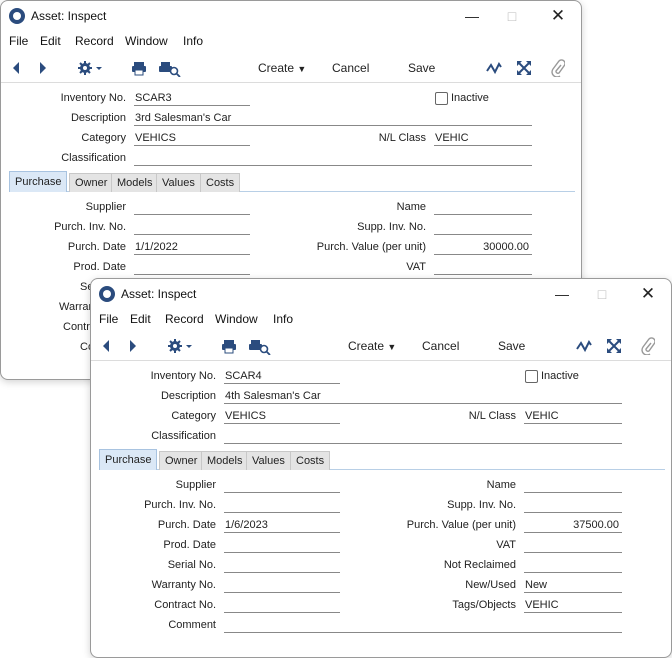  What do you see at coordinates (282, 585) in the screenshot?
I see `warranty-no-field` at bounding box center [282, 585].